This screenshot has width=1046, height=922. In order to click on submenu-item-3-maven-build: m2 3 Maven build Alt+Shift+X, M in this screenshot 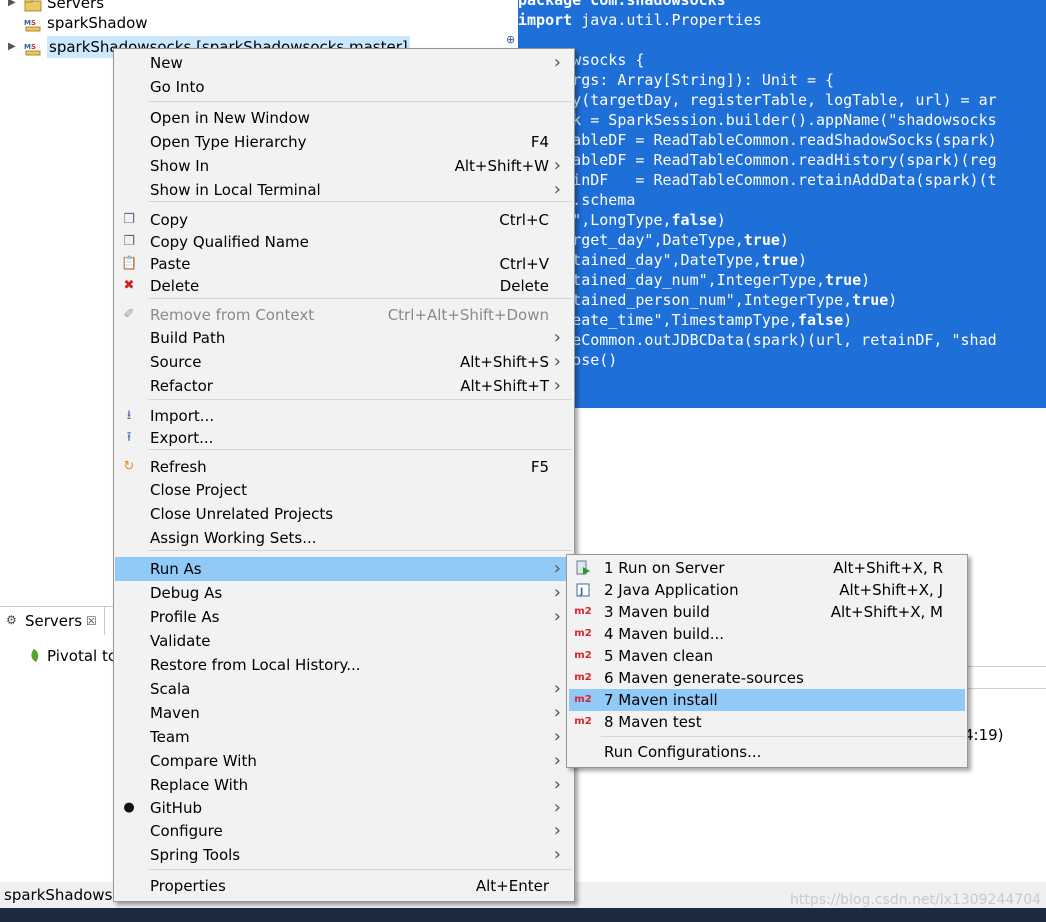, I will do `click(767, 612)`.